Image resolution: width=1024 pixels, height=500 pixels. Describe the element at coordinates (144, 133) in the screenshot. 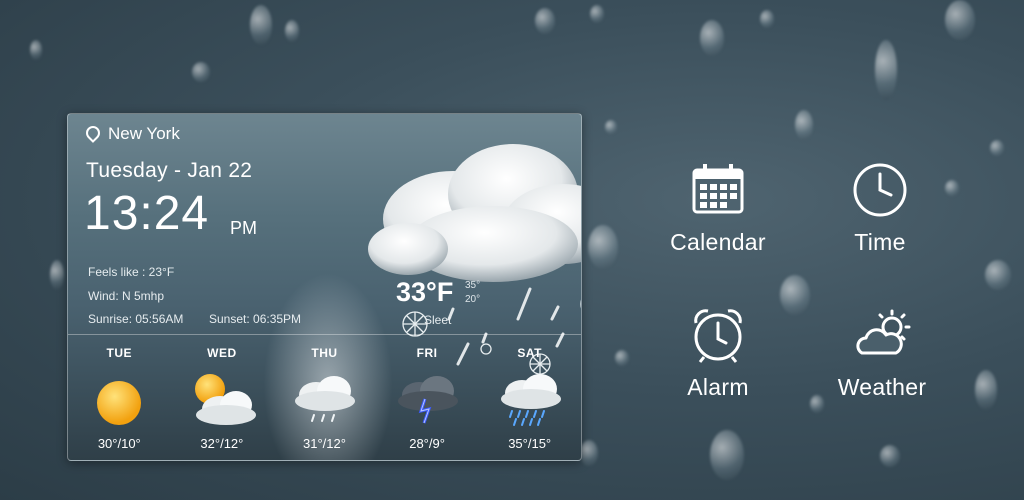

I see `location-name: New York` at that location.